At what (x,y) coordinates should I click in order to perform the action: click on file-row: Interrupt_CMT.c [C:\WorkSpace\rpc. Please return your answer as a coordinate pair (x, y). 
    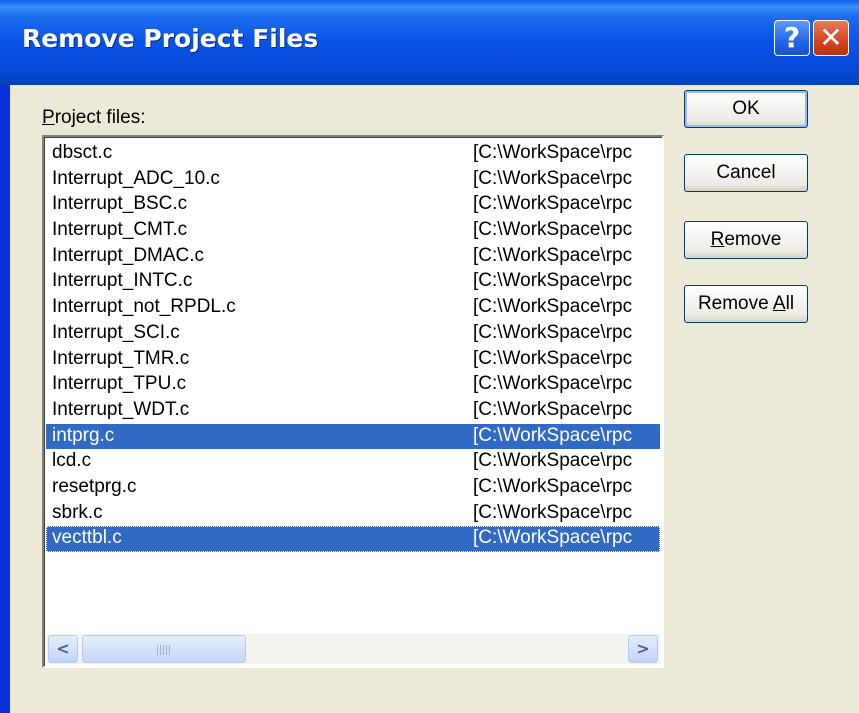
    Looking at the image, I should click on (353, 231).